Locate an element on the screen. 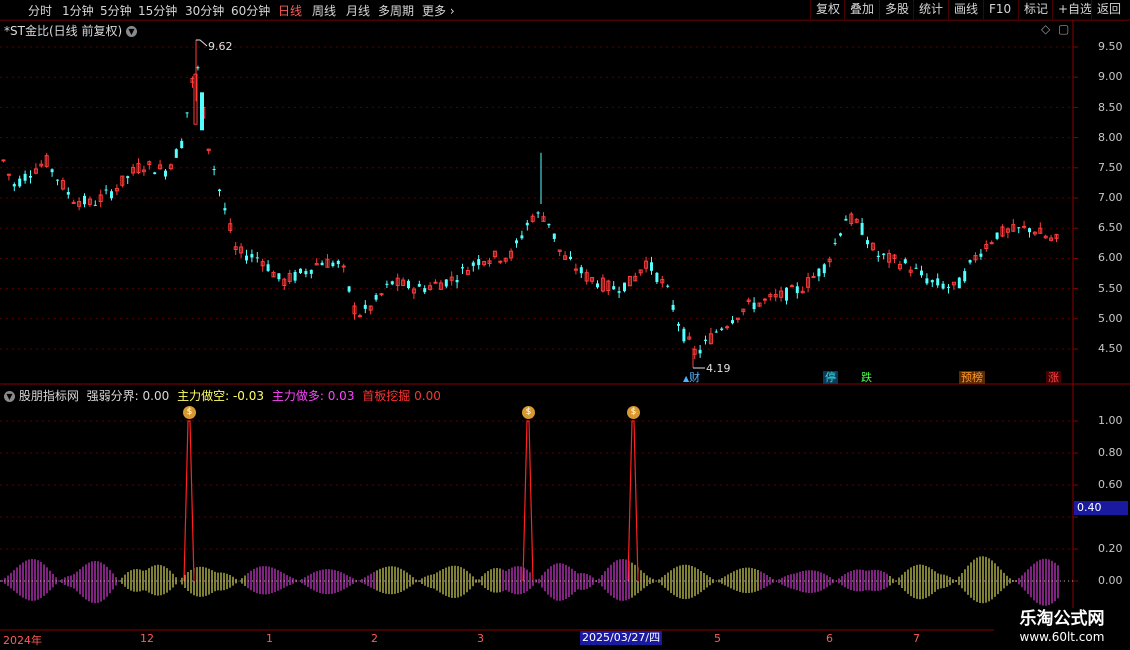 The image size is (1130, 650). tongji-button: 统计 is located at coordinates (930, 9).